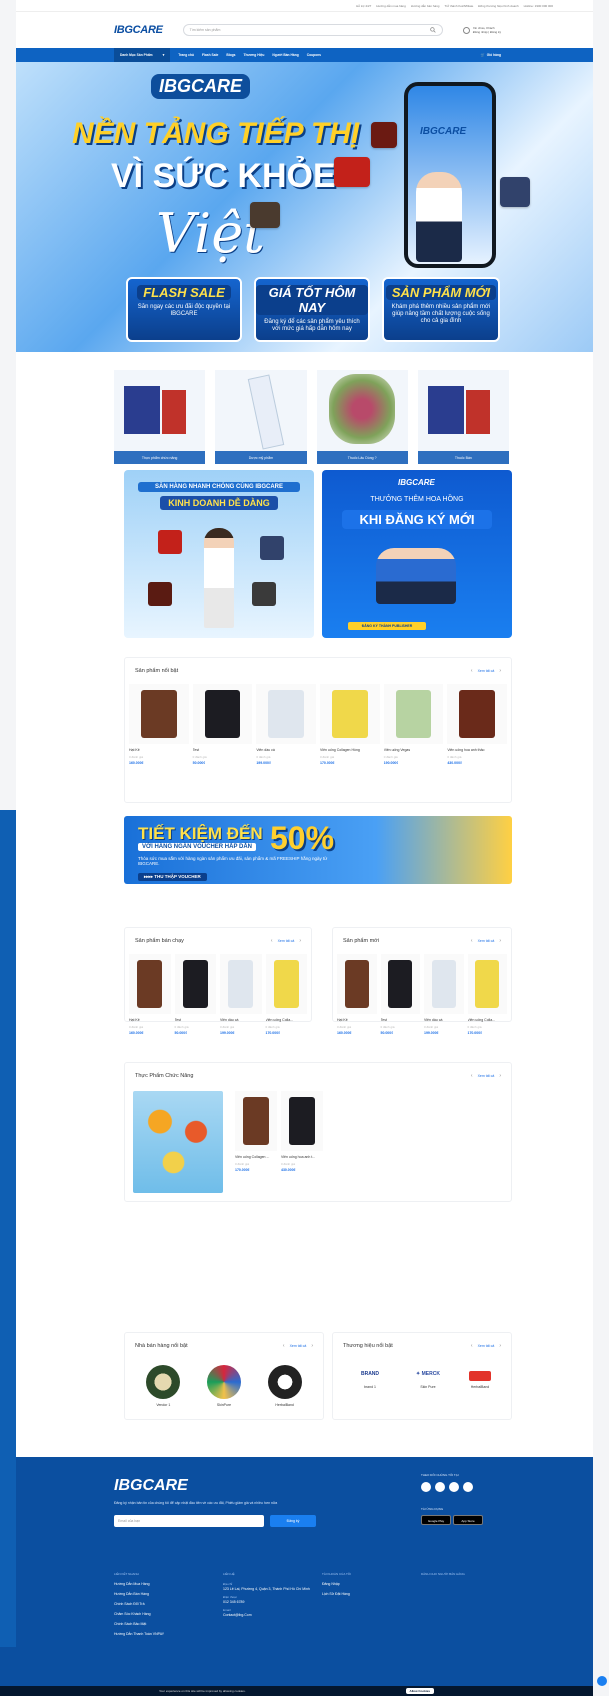 Image resolution: width=609 pixels, height=1696 pixels. What do you see at coordinates (268, 1602) in the screenshot?
I see `phone-value: 012 345 6789` at bounding box center [268, 1602].